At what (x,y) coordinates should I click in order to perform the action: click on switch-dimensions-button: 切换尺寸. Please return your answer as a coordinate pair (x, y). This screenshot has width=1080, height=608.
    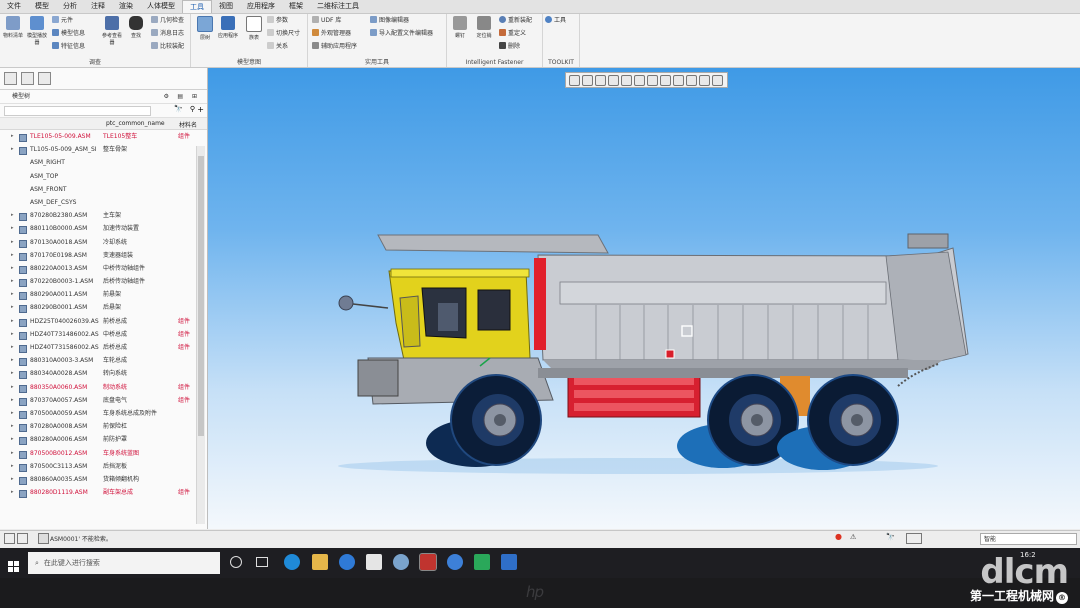
    Looking at the image, I should click on (283, 33).